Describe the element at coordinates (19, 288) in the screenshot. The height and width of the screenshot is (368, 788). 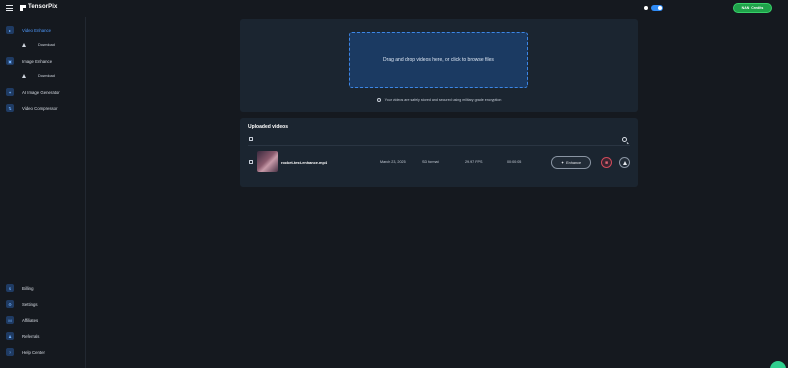
I see `sidebar-item-billing: $ Billing` at that location.